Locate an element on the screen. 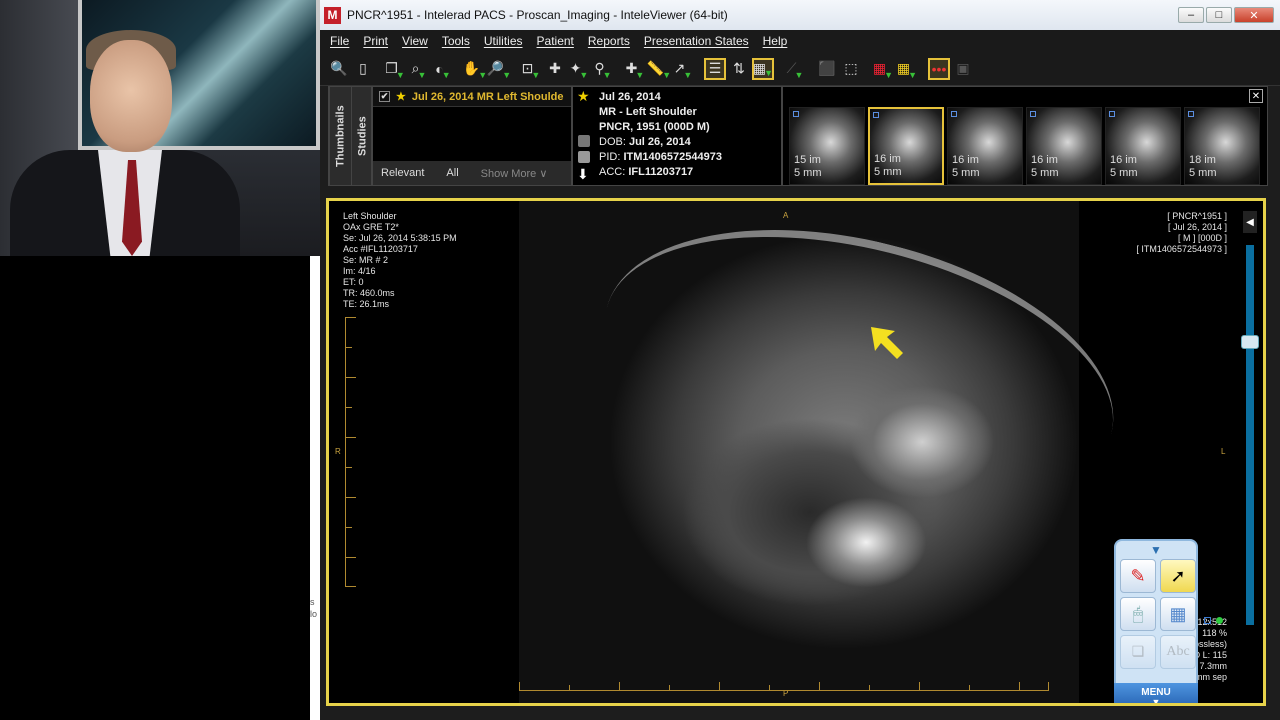  partial-window-text: s lo is located at coordinates (314, 608).